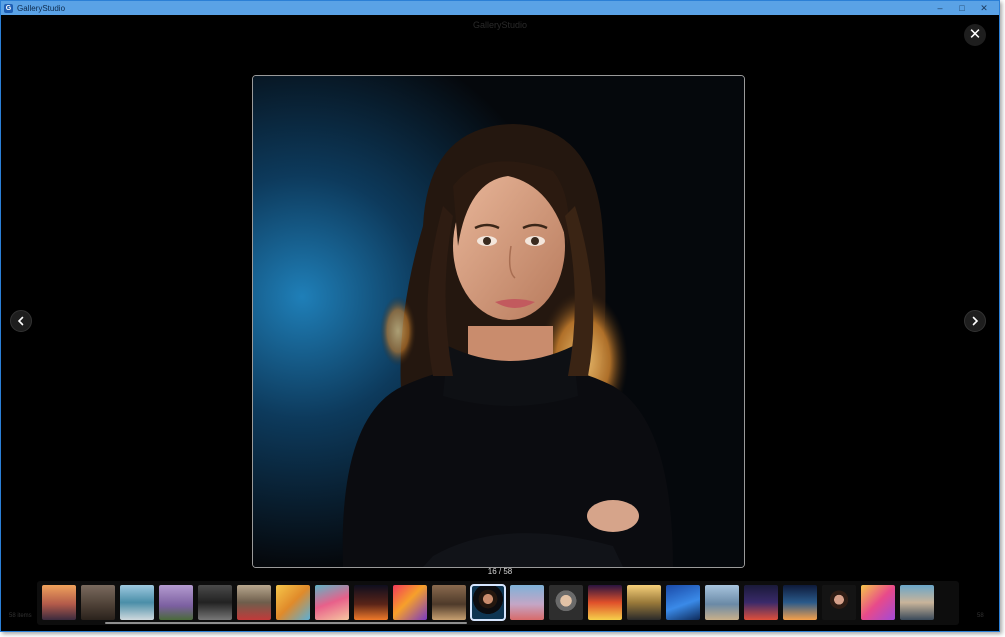 Image resolution: width=1005 pixels, height=637 pixels. I want to click on next-image-button, so click(975, 321).